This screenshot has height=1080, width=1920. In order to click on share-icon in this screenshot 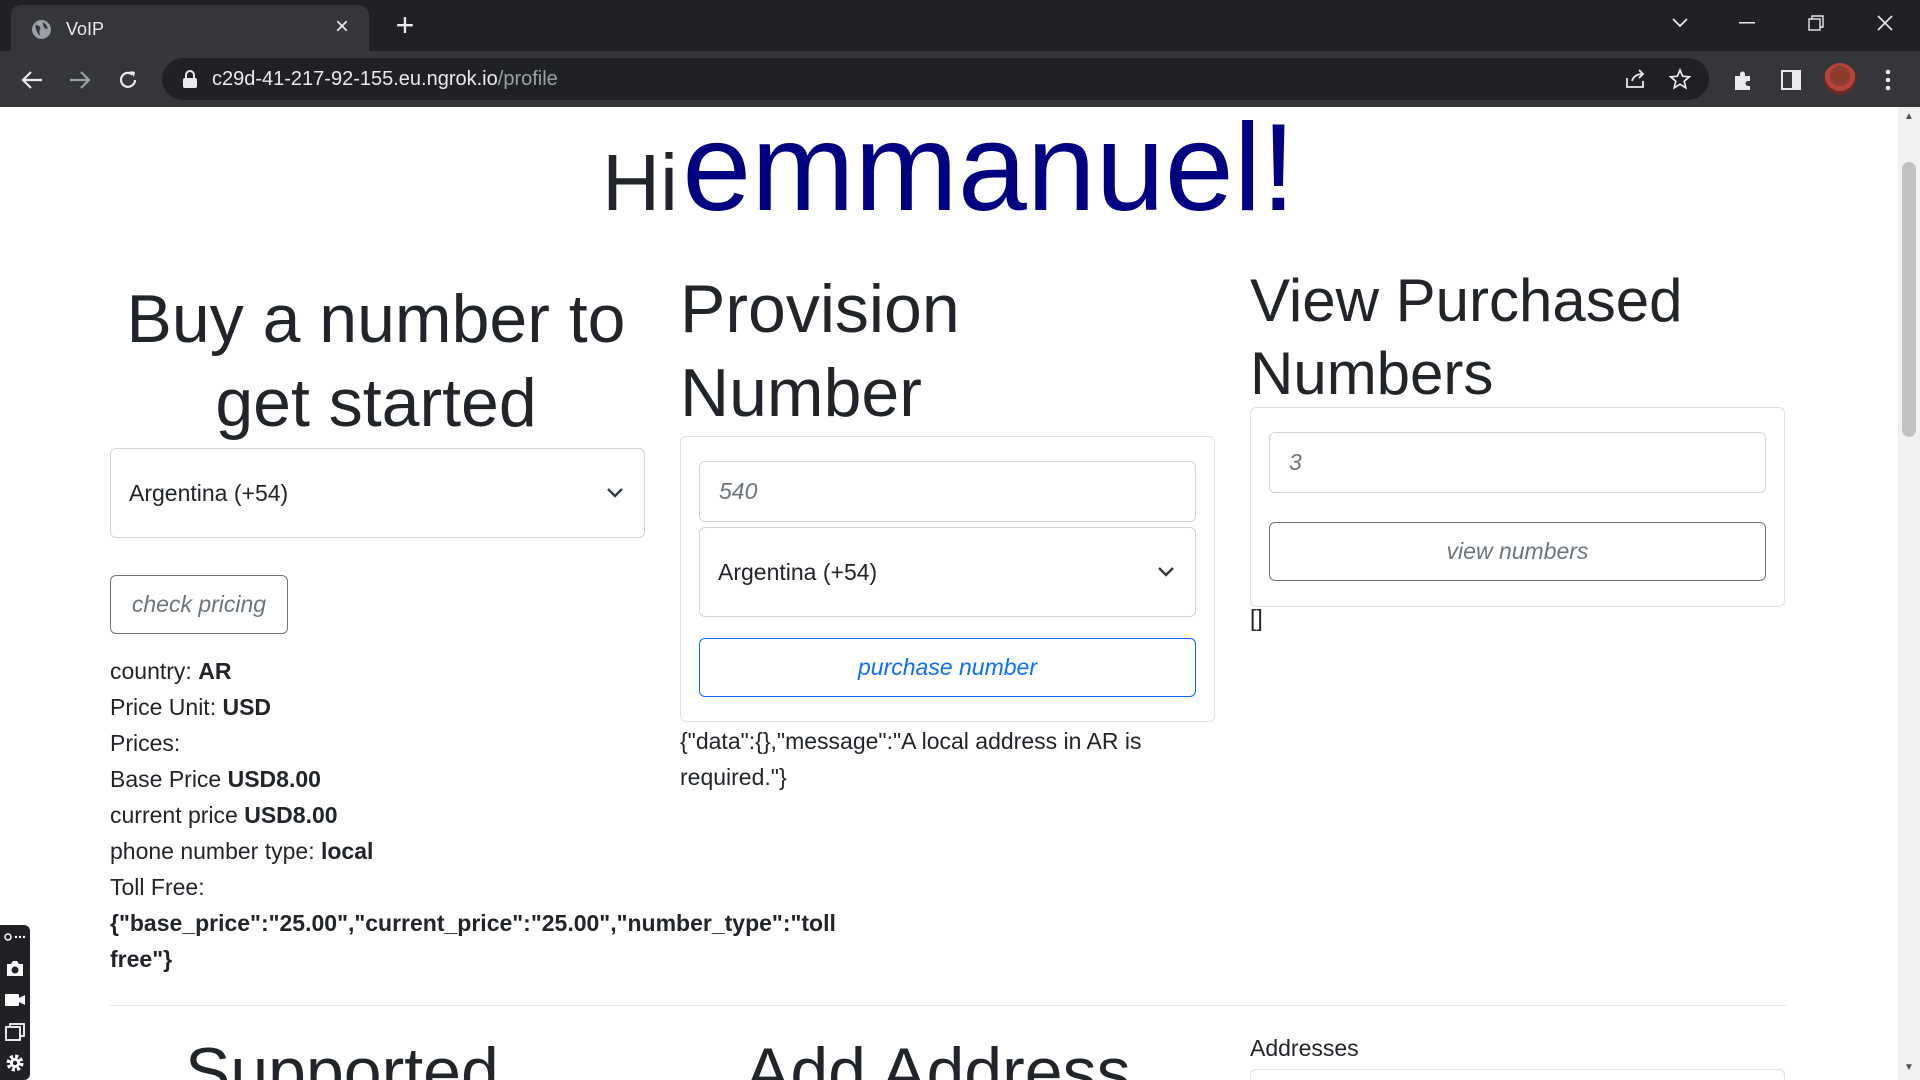, I will do `click(1636, 79)`.